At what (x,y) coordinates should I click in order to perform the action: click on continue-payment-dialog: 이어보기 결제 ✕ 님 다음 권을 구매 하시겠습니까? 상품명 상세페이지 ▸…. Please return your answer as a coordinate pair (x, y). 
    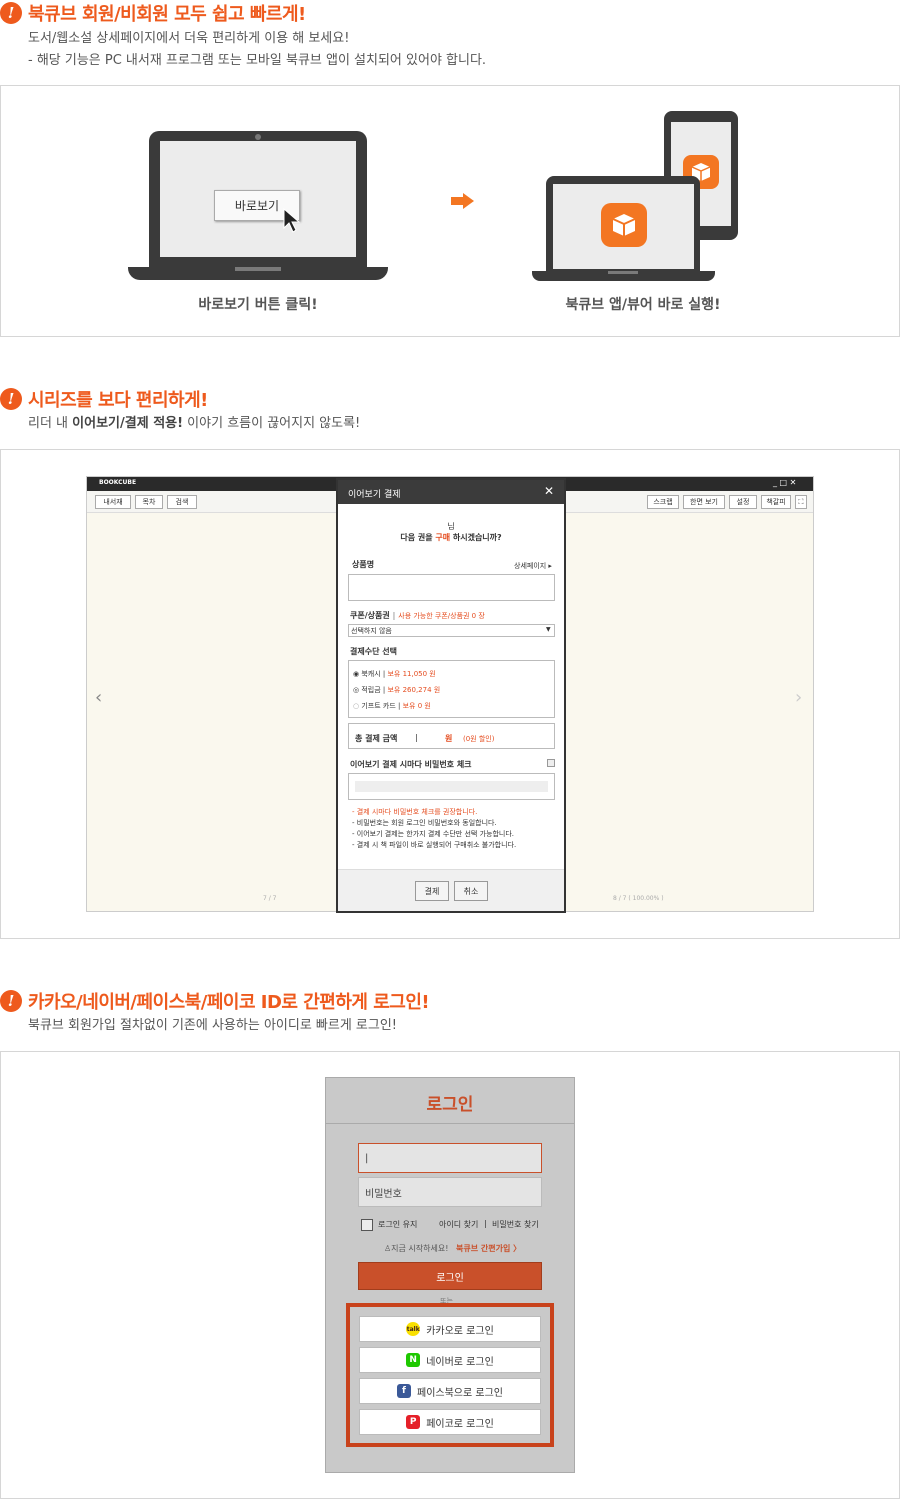
    Looking at the image, I should click on (451, 695).